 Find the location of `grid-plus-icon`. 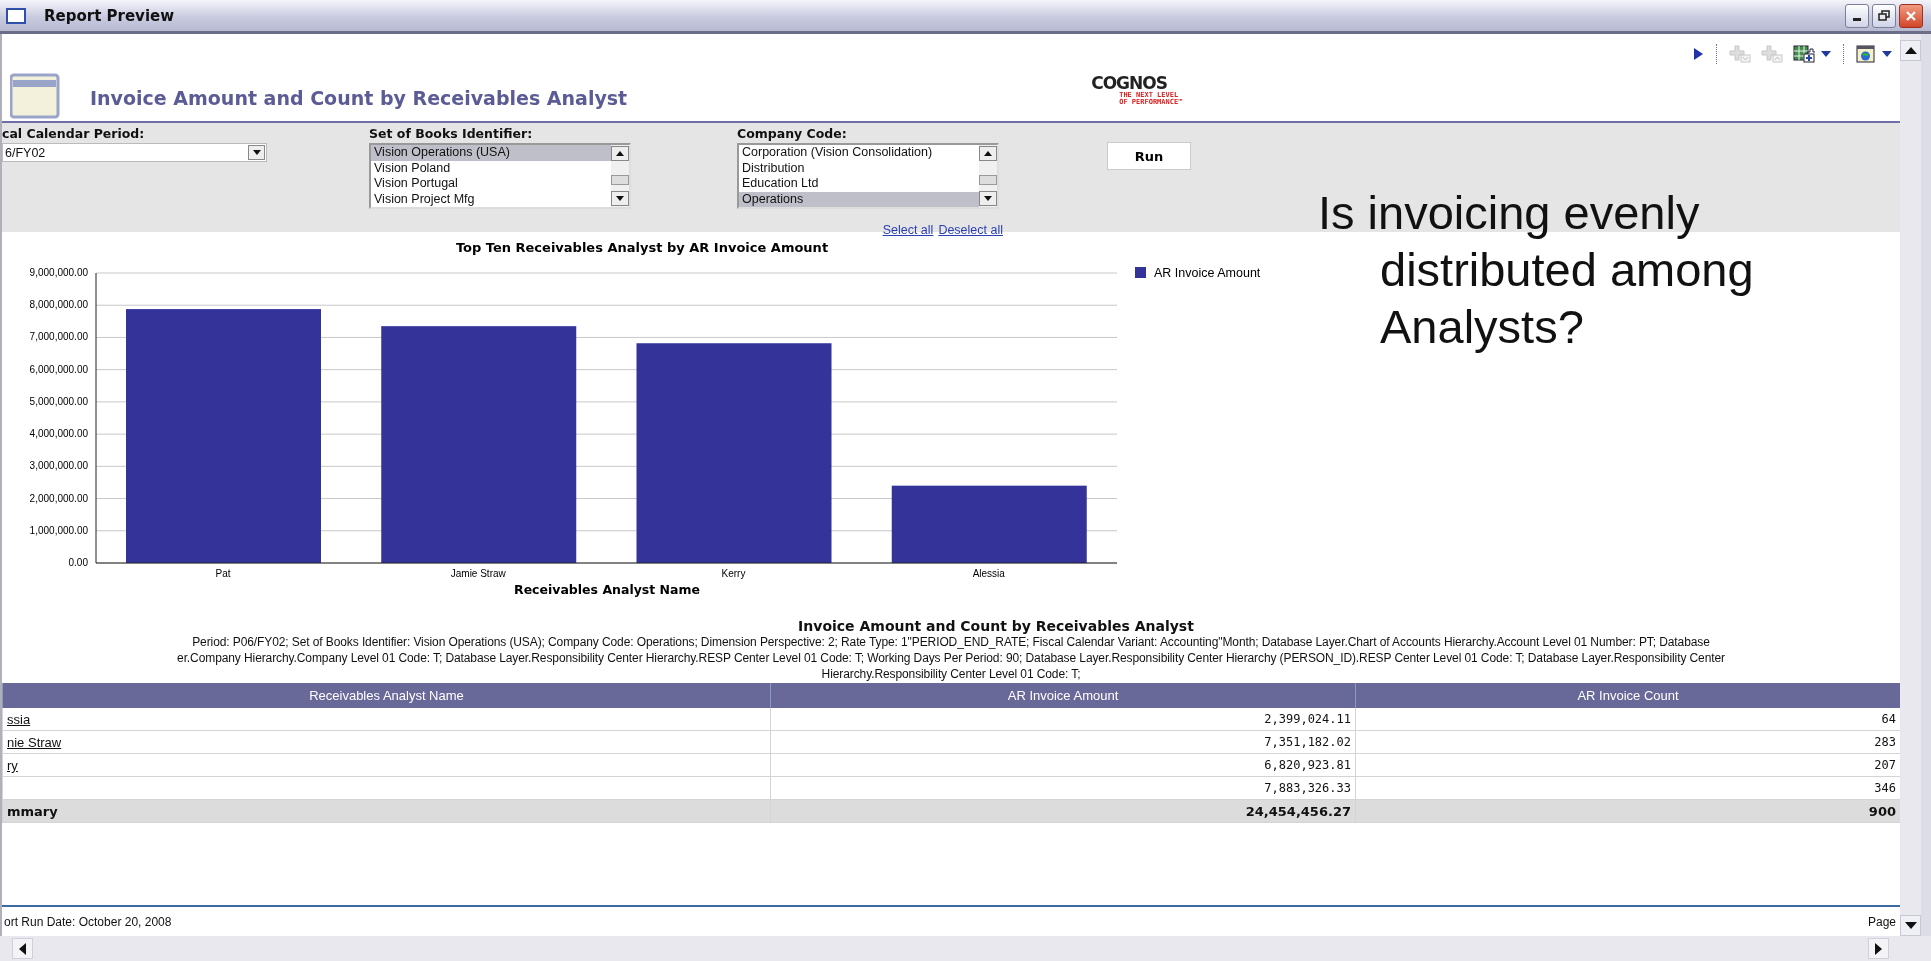

grid-plus-icon is located at coordinates (1804, 54).